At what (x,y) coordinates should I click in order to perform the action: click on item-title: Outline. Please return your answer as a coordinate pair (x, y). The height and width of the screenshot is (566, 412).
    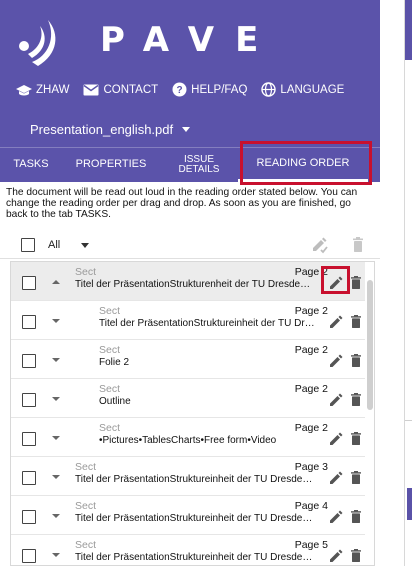
    Looking at the image, I should click on (115, 401).